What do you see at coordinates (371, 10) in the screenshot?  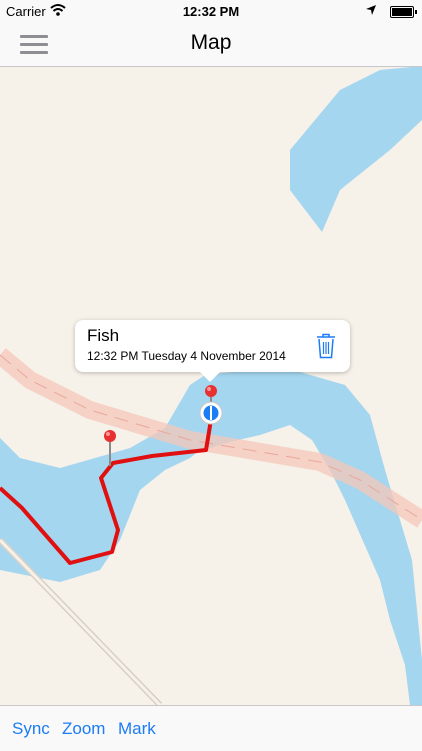 I see `location-arrow-icon` at bounding box center [371, 10].